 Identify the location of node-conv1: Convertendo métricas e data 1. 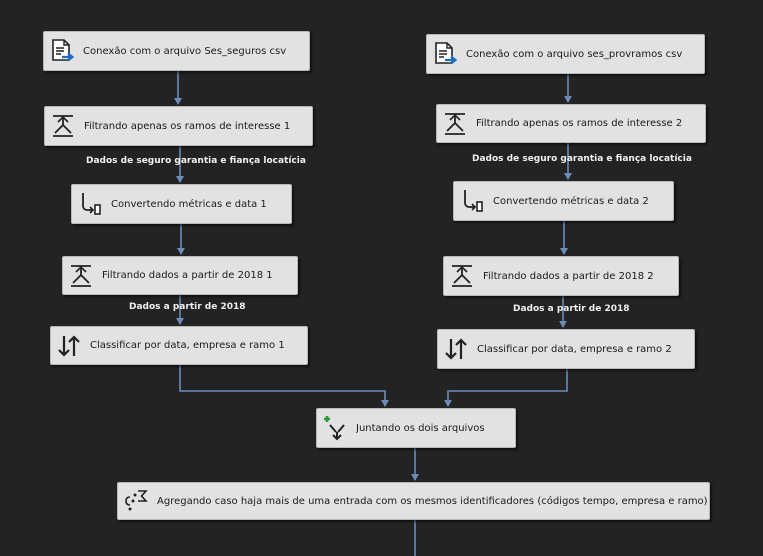
(181, 204).